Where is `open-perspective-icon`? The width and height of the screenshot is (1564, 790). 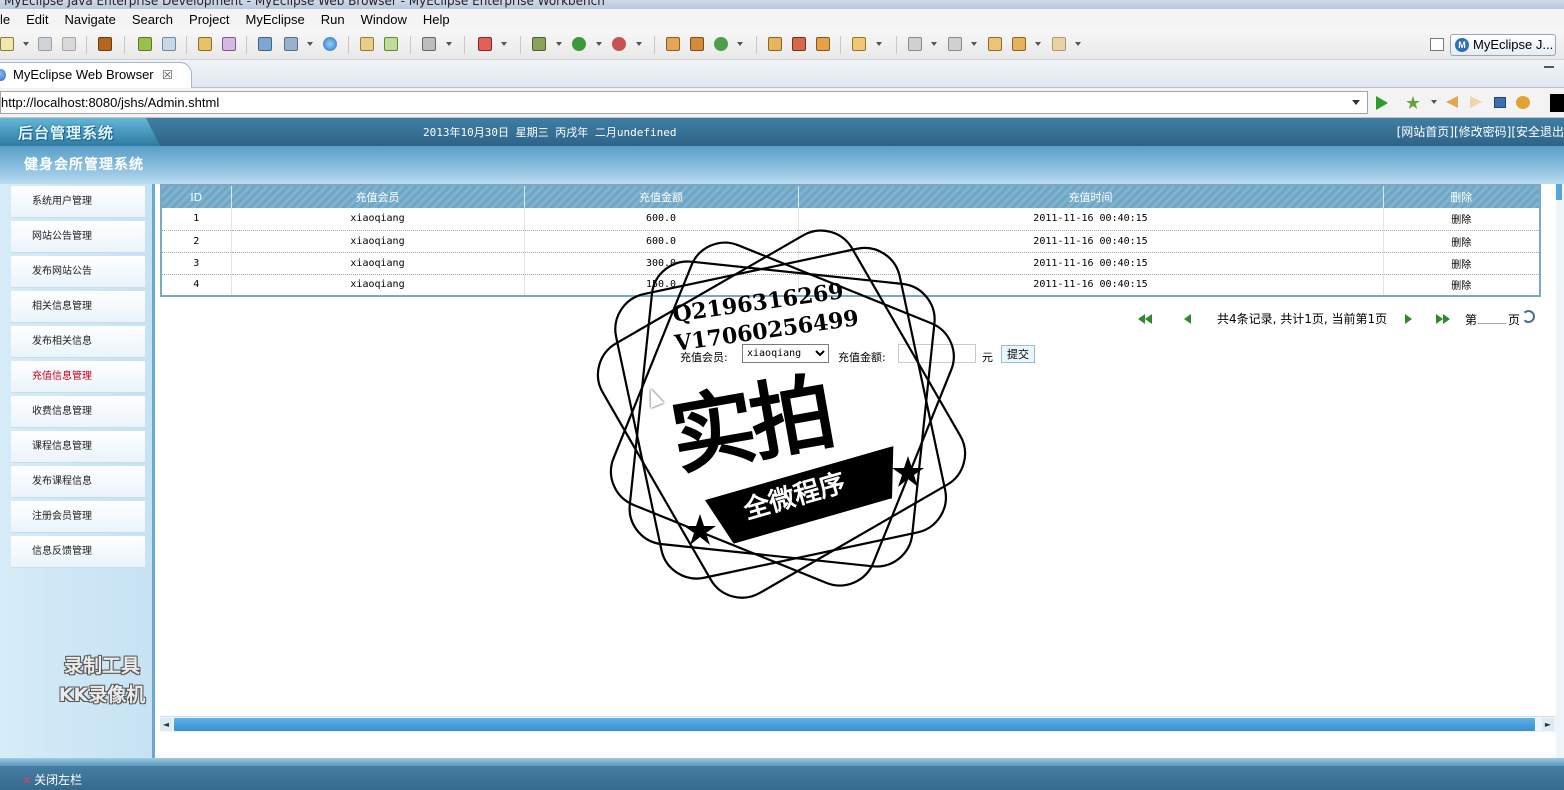
open-perspective-icon is located at coordinates (1437, 44).